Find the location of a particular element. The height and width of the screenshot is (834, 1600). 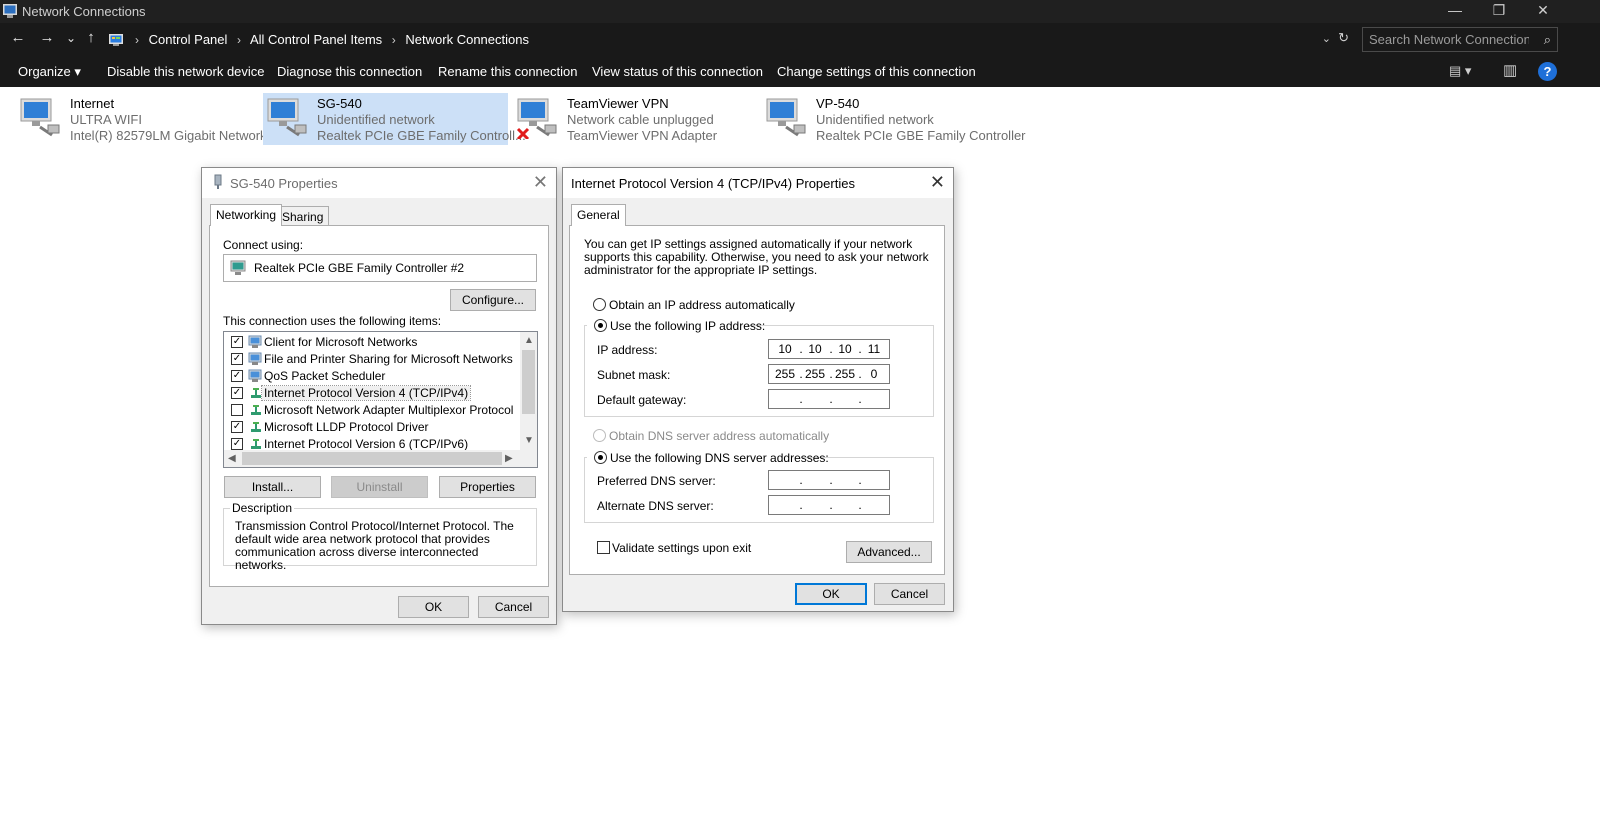

help-icon: ? is located at coordinates (1547, 71).